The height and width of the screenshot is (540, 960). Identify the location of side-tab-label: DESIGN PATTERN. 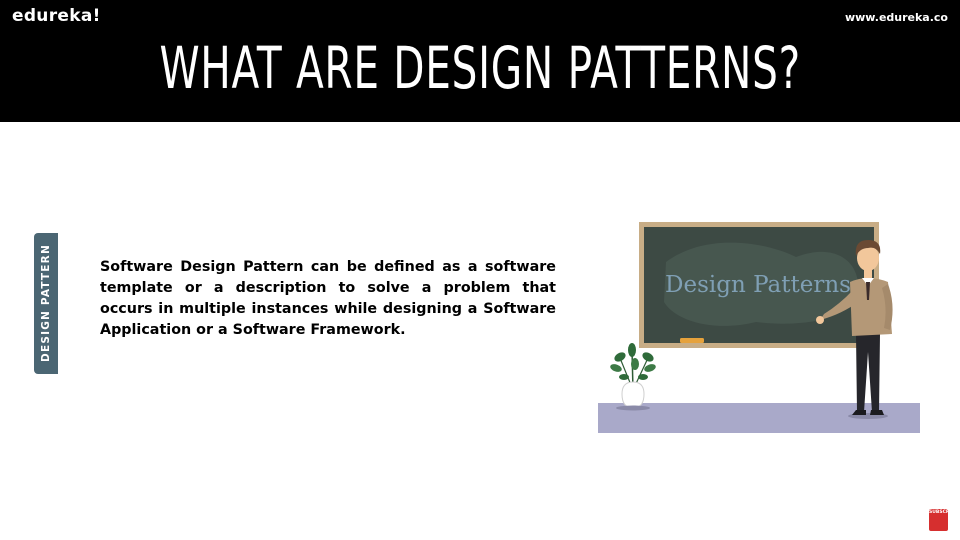
(46, 303).